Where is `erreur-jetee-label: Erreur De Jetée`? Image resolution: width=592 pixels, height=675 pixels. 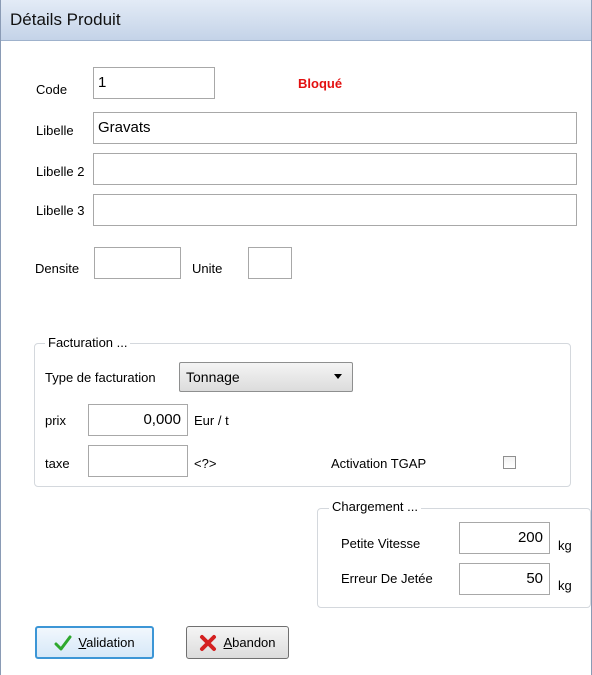
erreur-jetee-label: Erreur De Jetée is located at coordinates (387, 578).